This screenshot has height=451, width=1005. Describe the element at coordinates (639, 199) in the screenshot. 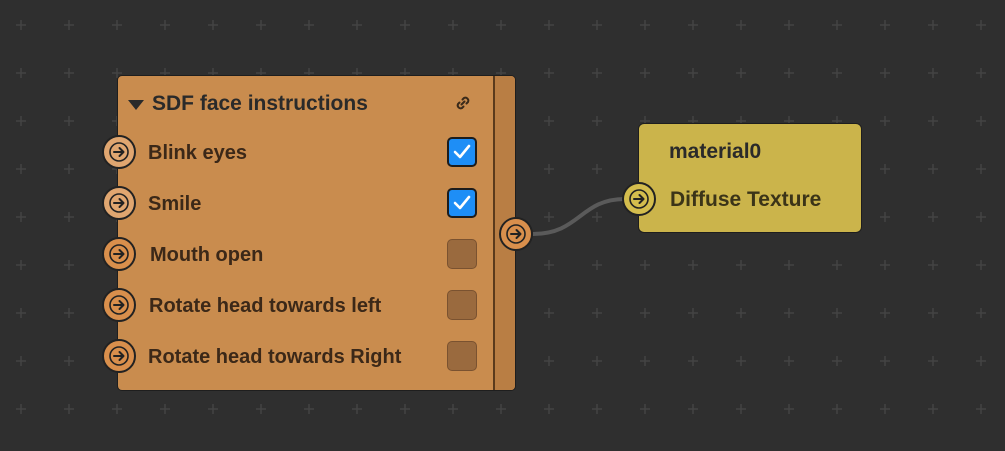

I see `input-port-diffuse-texture` at that location.